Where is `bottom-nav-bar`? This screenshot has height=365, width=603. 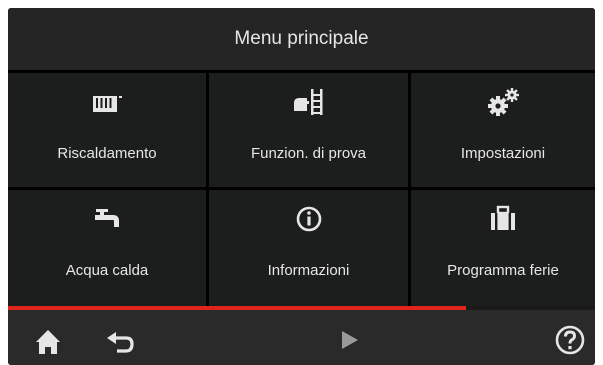 bottom-nav-bar is located at coordinates (301, 337).